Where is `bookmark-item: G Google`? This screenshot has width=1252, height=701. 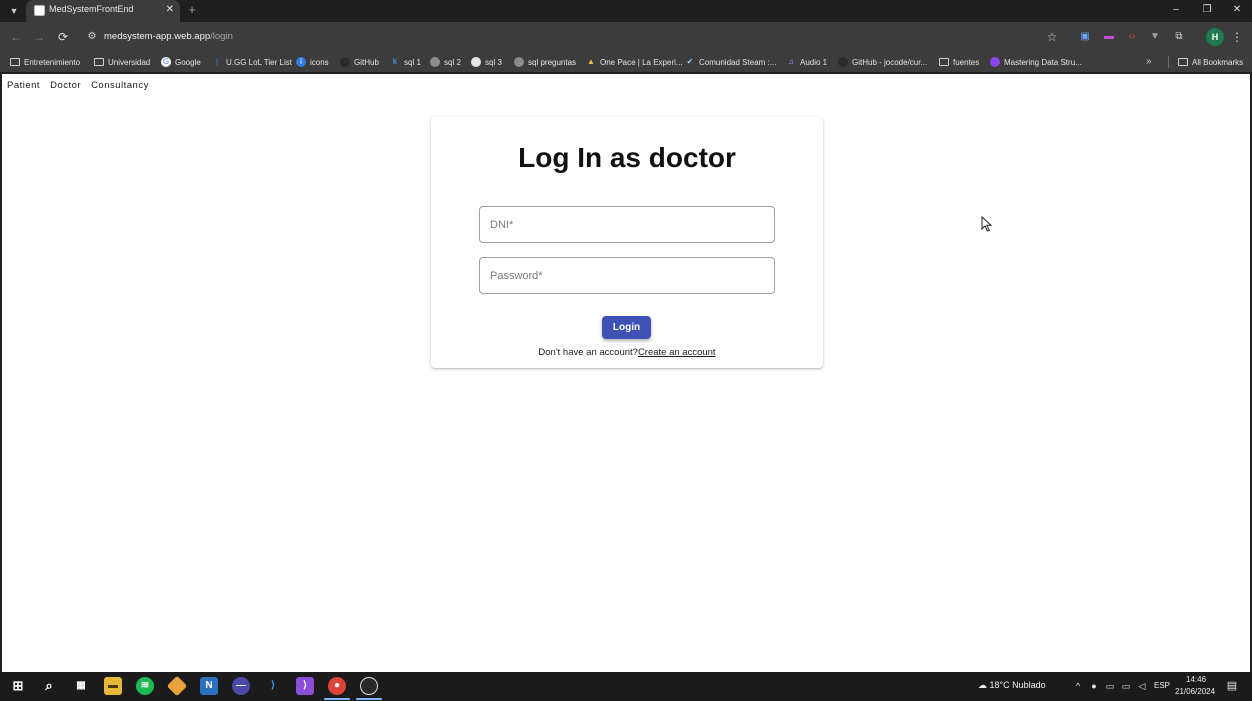 bookmark-item: G Google is located at coordinates (181, 62).